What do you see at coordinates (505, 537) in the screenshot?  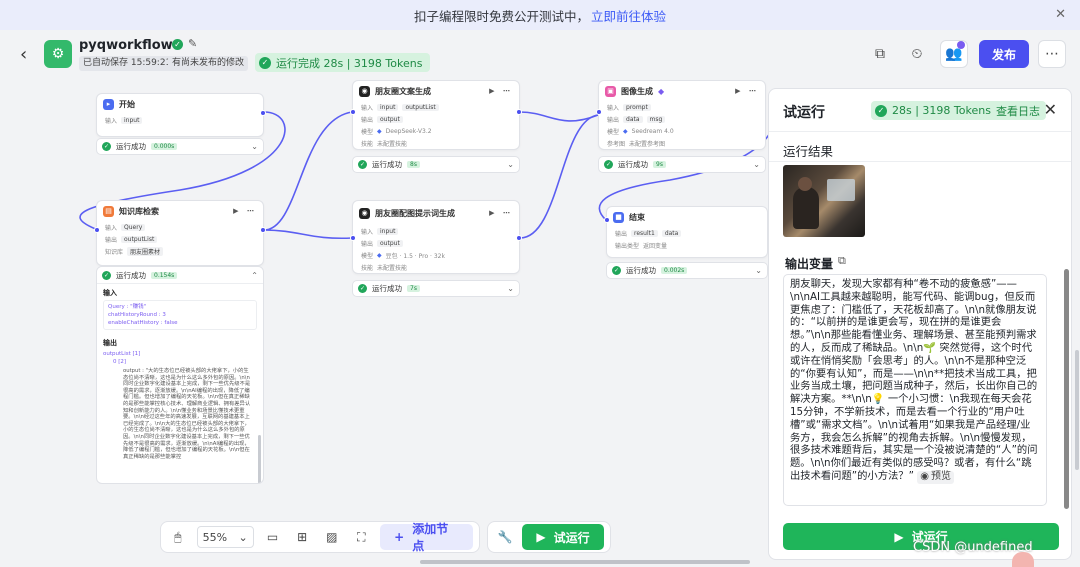 I see `wrench-icon: 🔧` at bounding box center [505, 537].